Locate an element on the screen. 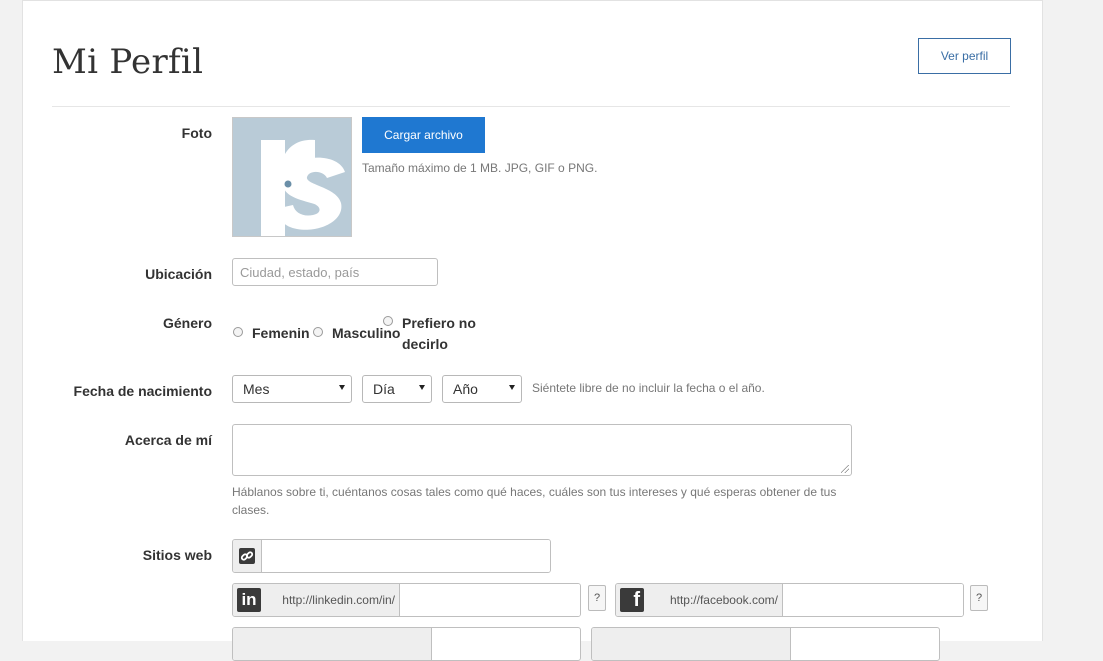 Image resolution: width=1103 pixels, height=661 pixels. birth-year-value: Año is located at coordinates (465, 389).